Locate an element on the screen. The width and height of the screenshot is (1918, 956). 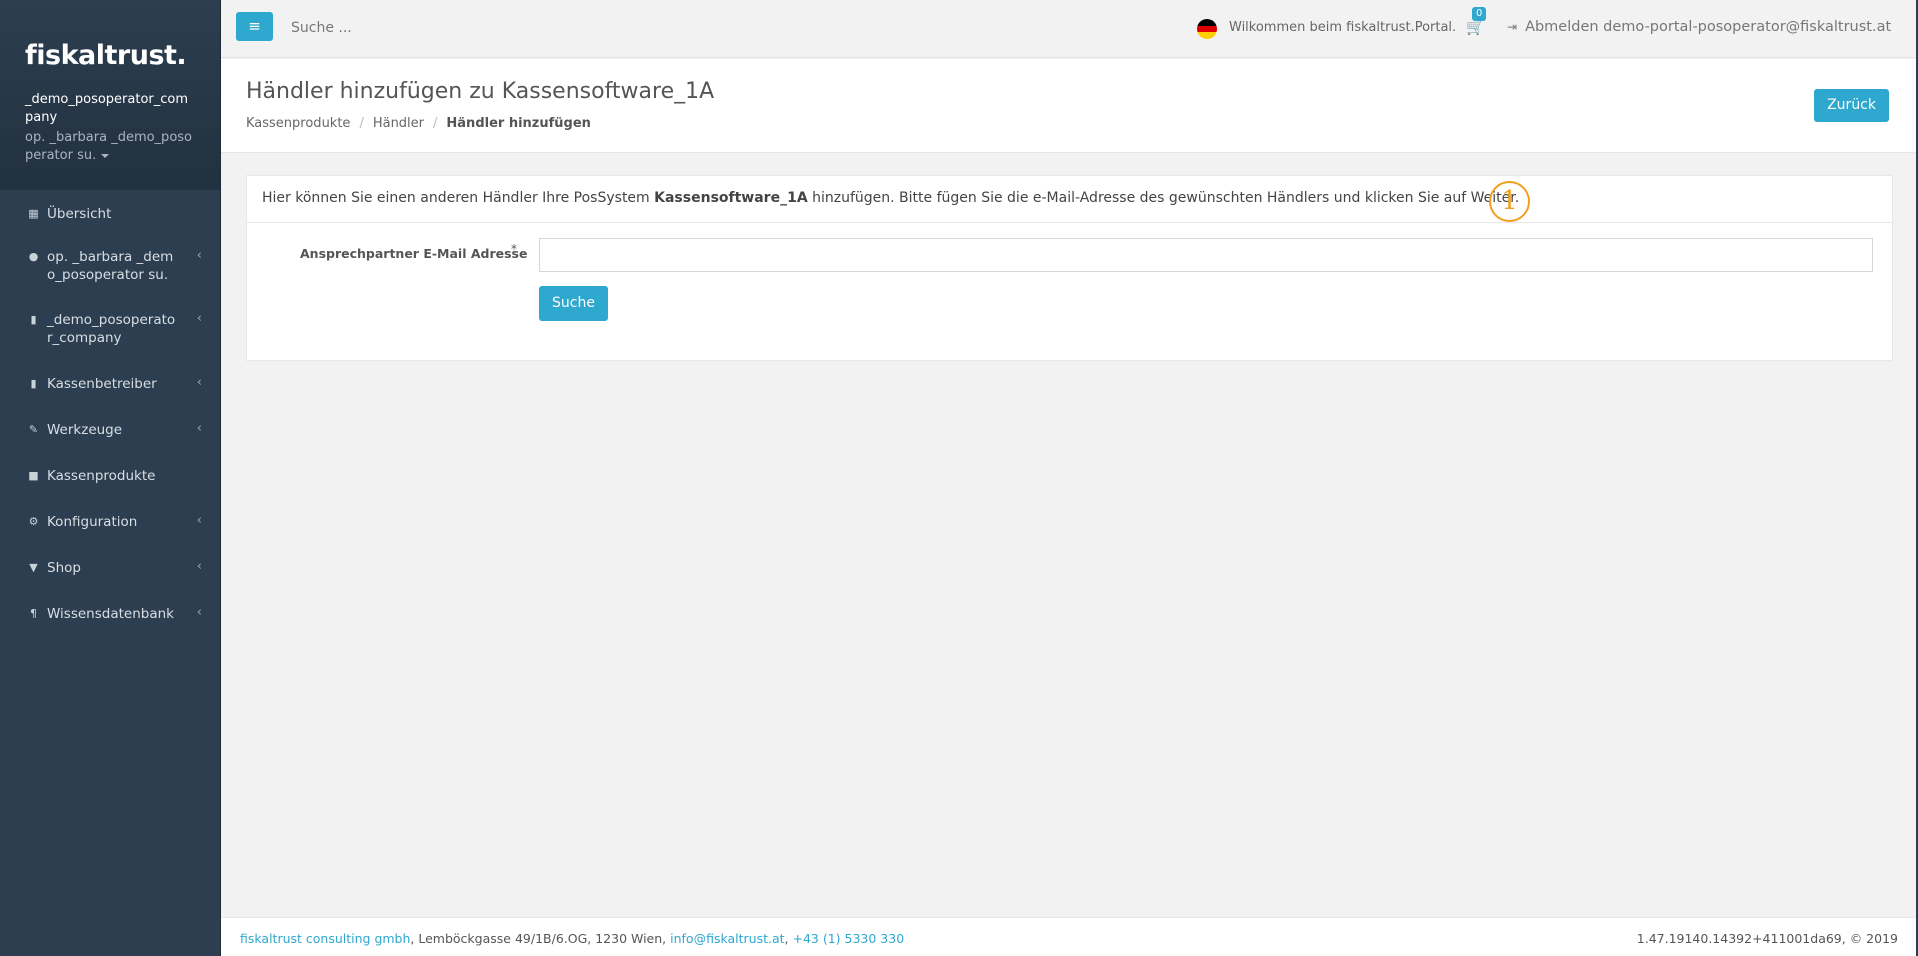
sidebar-item-label: Wissensdatenbank is located at coordinates (110, 614).